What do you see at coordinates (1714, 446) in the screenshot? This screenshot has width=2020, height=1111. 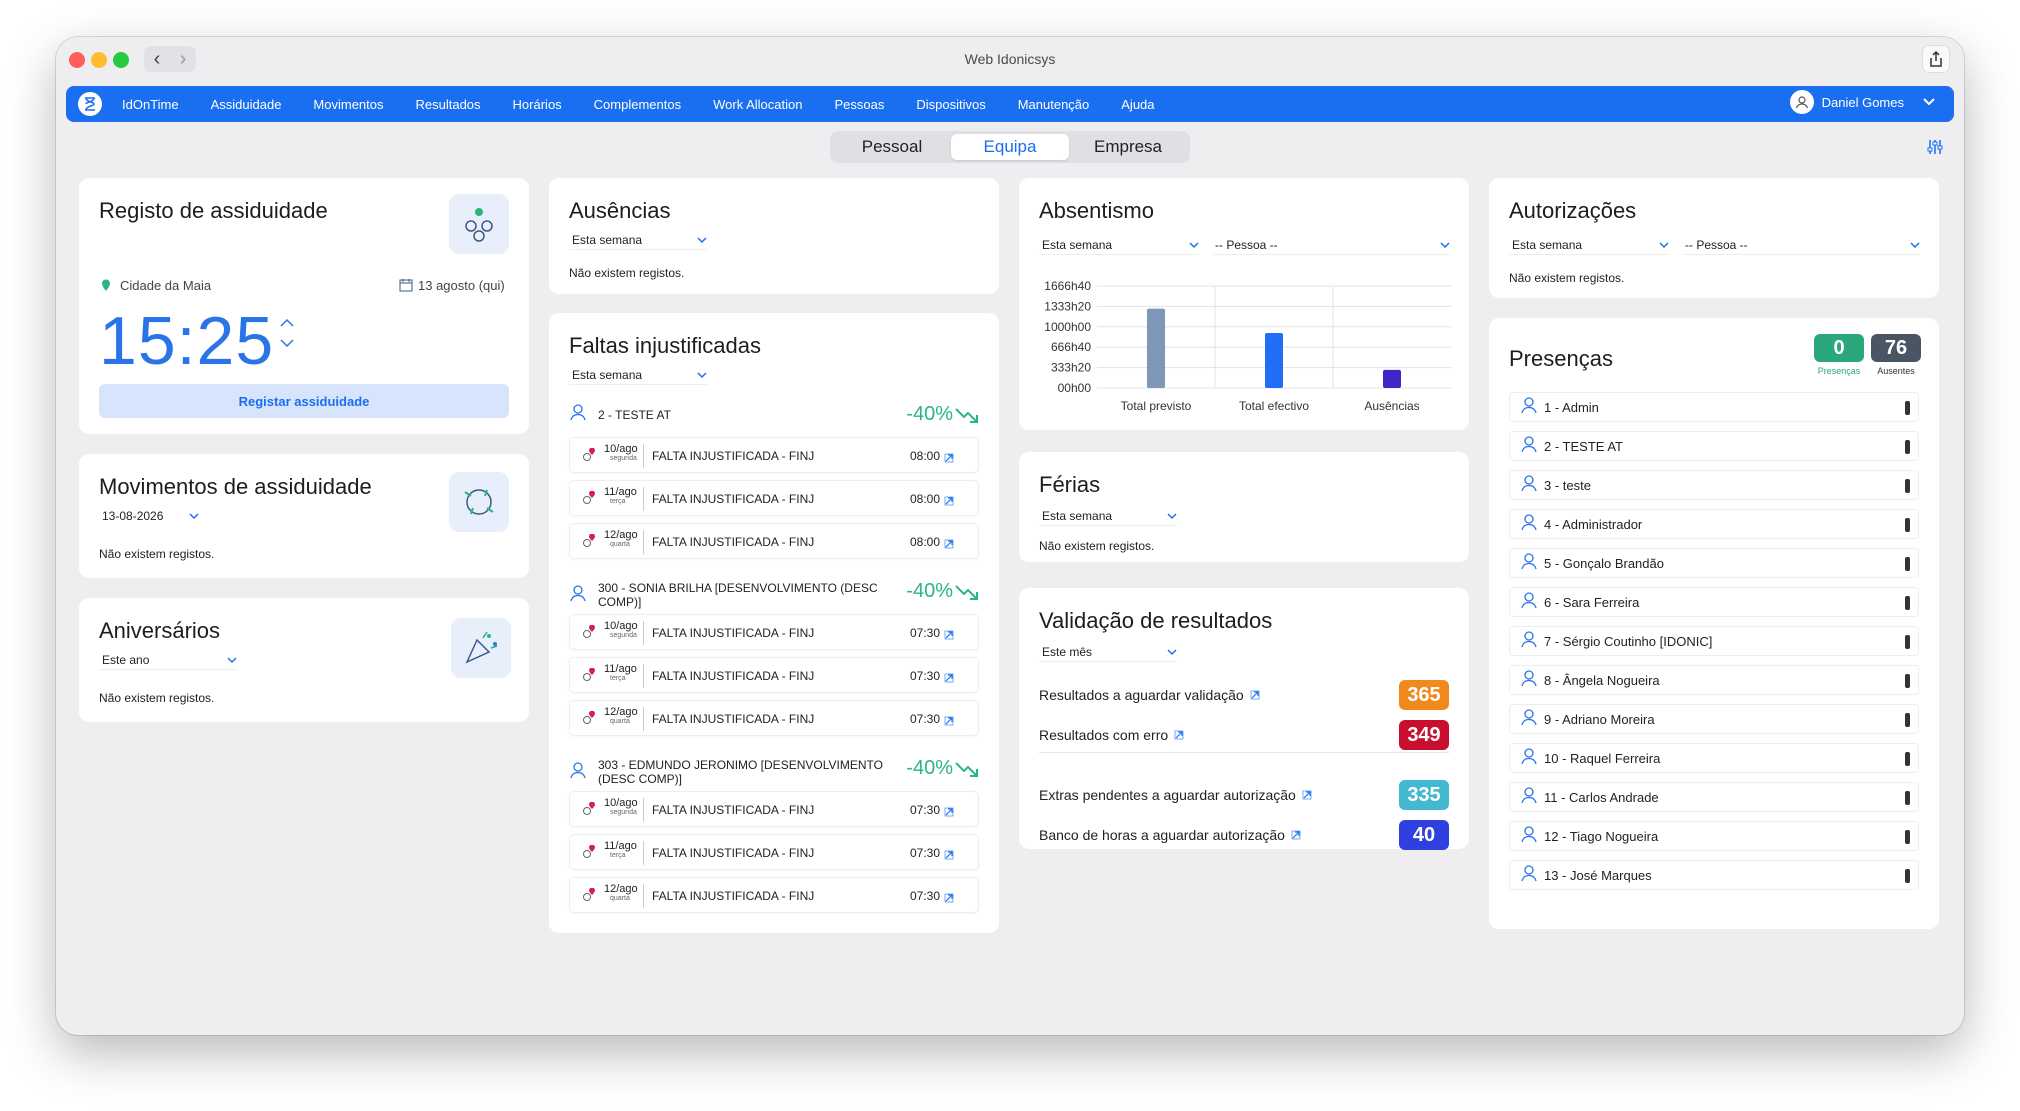 I see `presenca-row: 2 - TESTE AT` at bounding box center [1714, 446].